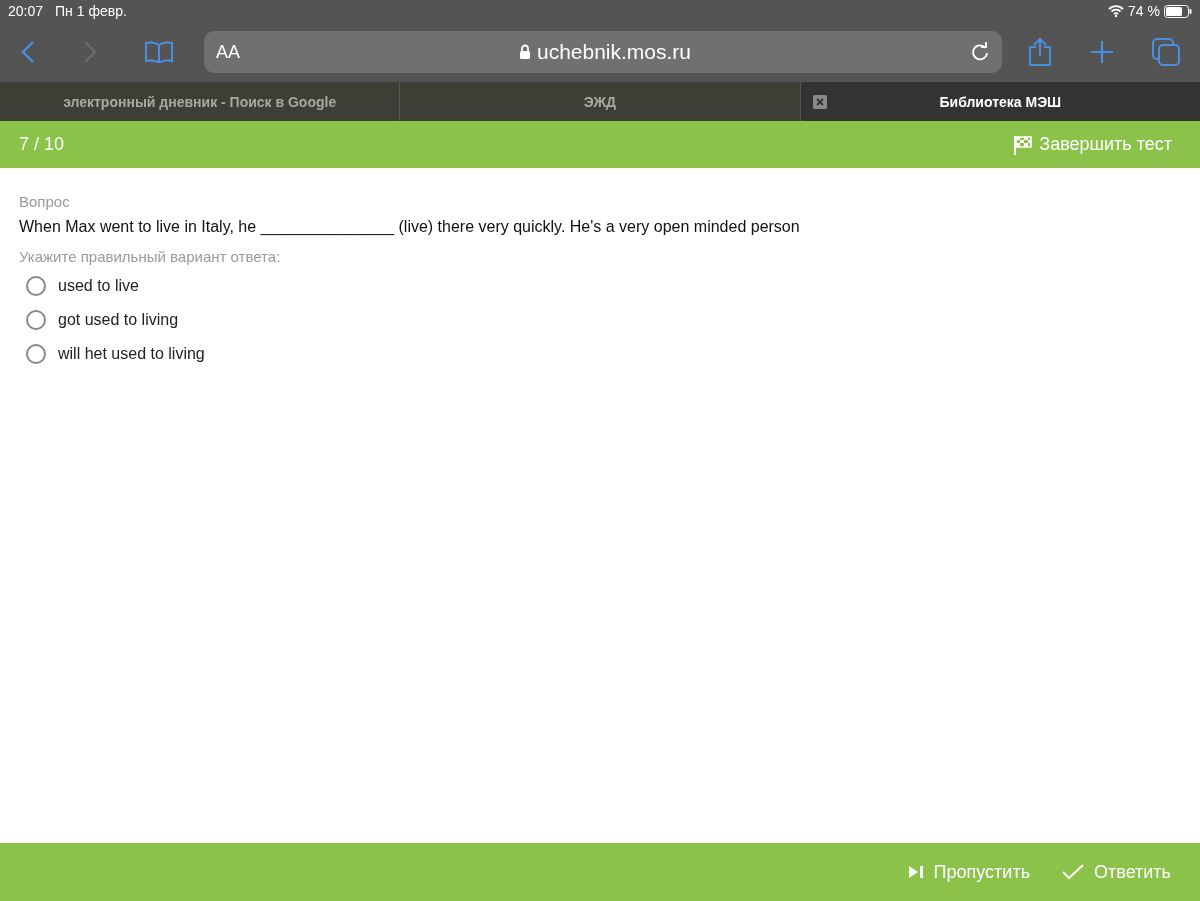 The height and width of the screenshot is (901, 1200). I want to click on wifi-icon, so click(1116, 11).